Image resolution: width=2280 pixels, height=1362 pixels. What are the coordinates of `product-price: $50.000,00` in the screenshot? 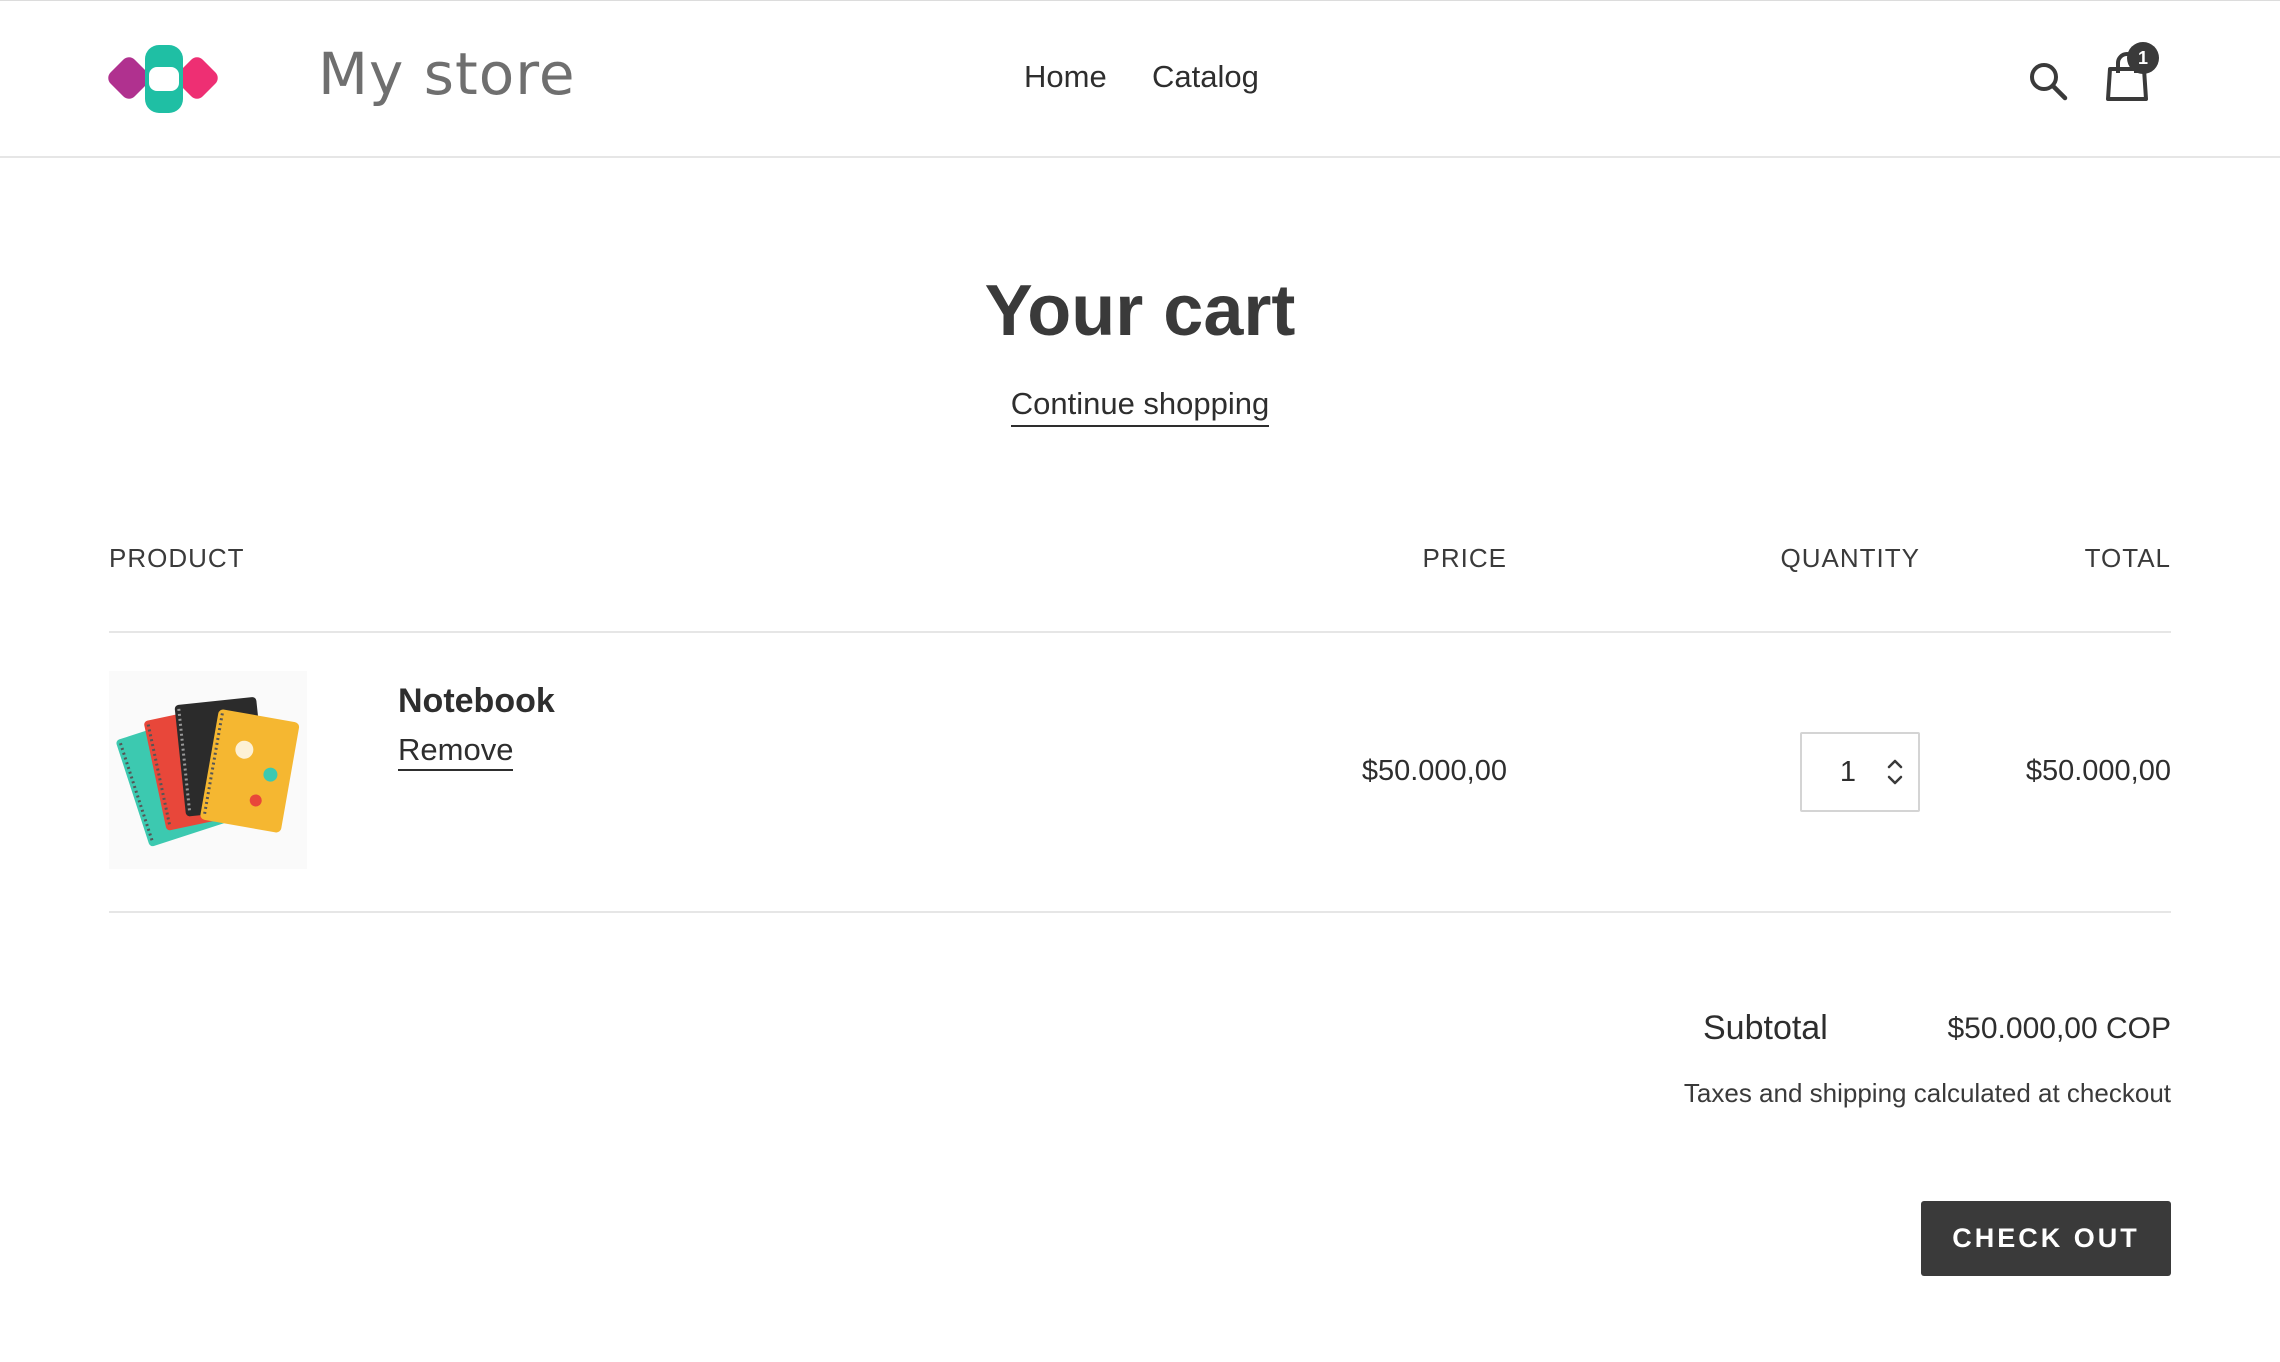 It's located at (1434, 771).